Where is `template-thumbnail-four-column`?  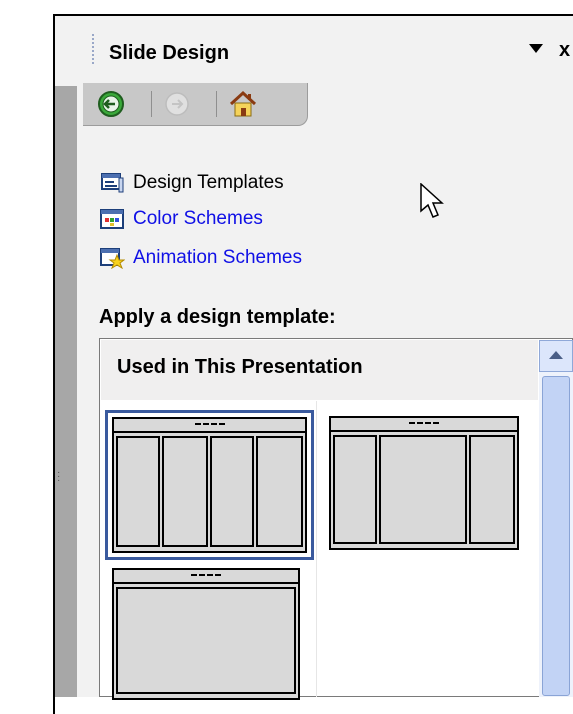
template-thumbnail-four-column is located at coordinates (209, 485).